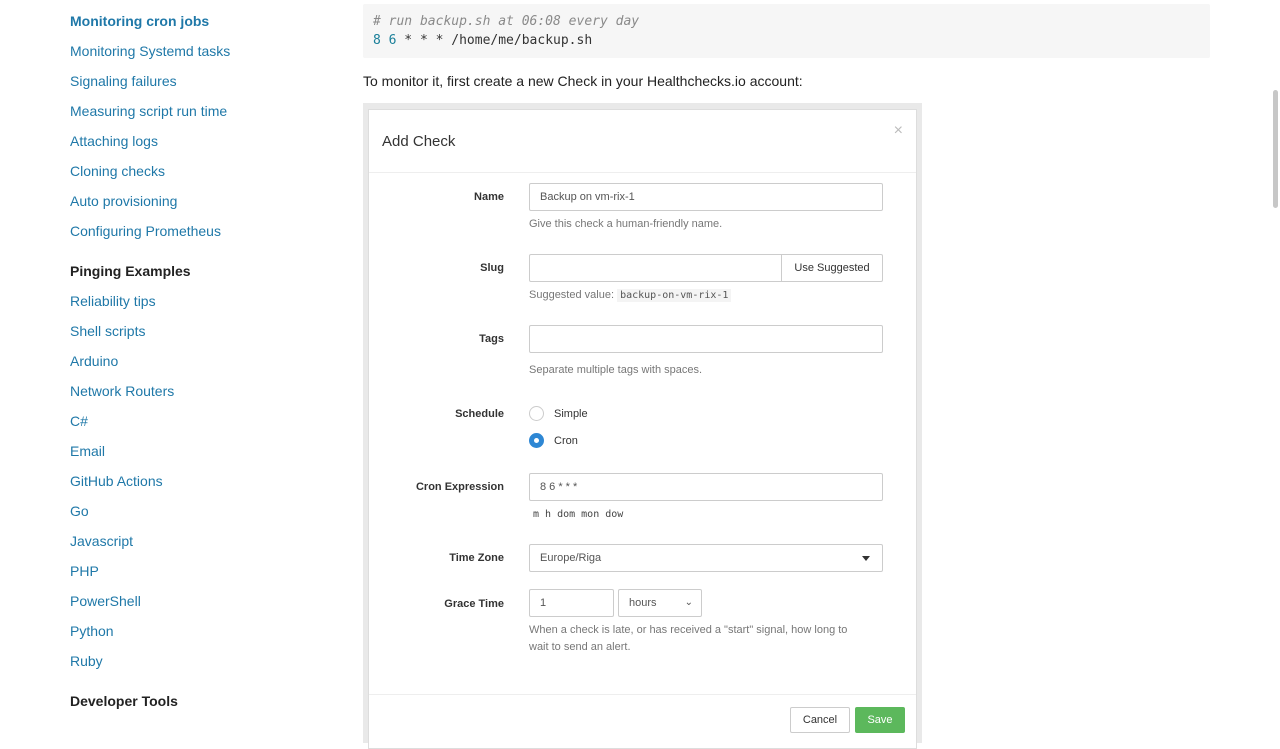  Describe the element at coordinates (92, 631) in the screenshot. I see `sidebar-item-python: Python` at that location.